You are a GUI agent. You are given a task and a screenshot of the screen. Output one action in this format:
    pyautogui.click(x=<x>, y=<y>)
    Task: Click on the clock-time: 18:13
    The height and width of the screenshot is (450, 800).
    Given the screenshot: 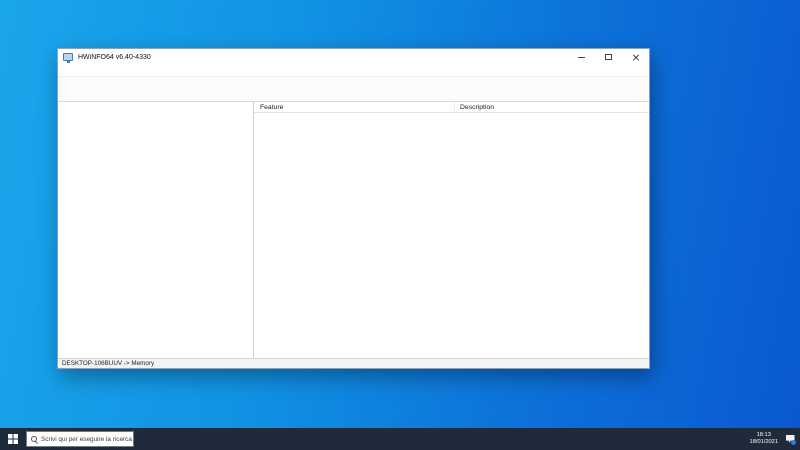 What is the action you would take?
    pyautogui.click(x=763, y=435)
    